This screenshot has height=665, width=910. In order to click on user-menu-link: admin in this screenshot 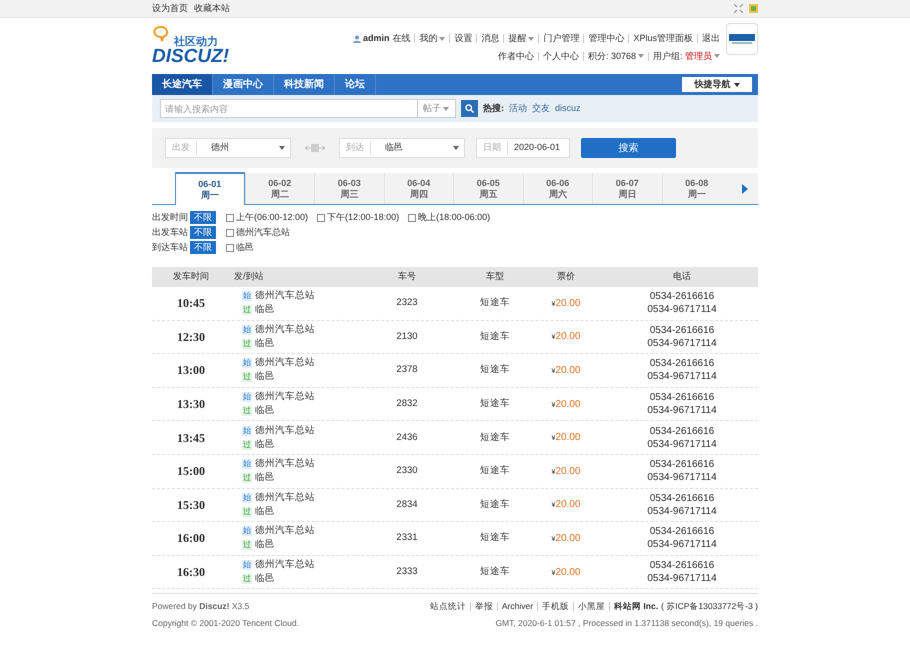, I will do `click(376, 39)`.